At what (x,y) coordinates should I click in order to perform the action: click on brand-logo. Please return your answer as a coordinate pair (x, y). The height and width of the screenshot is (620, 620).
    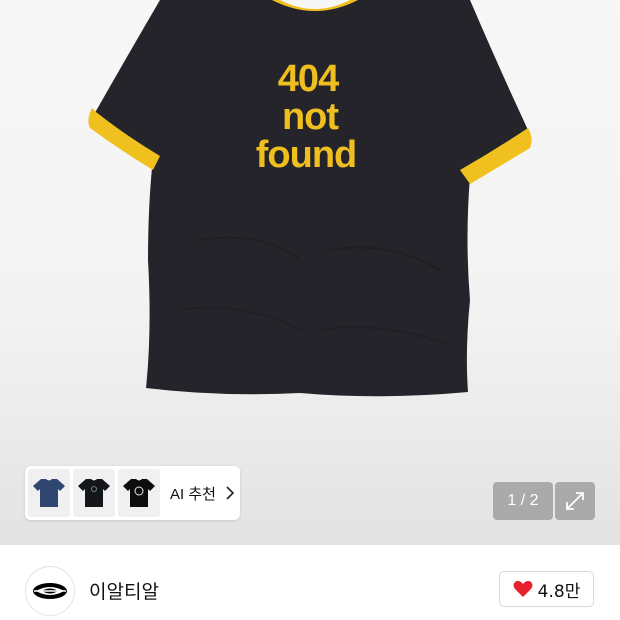
    Looking at the image, I should click on (50, 591).